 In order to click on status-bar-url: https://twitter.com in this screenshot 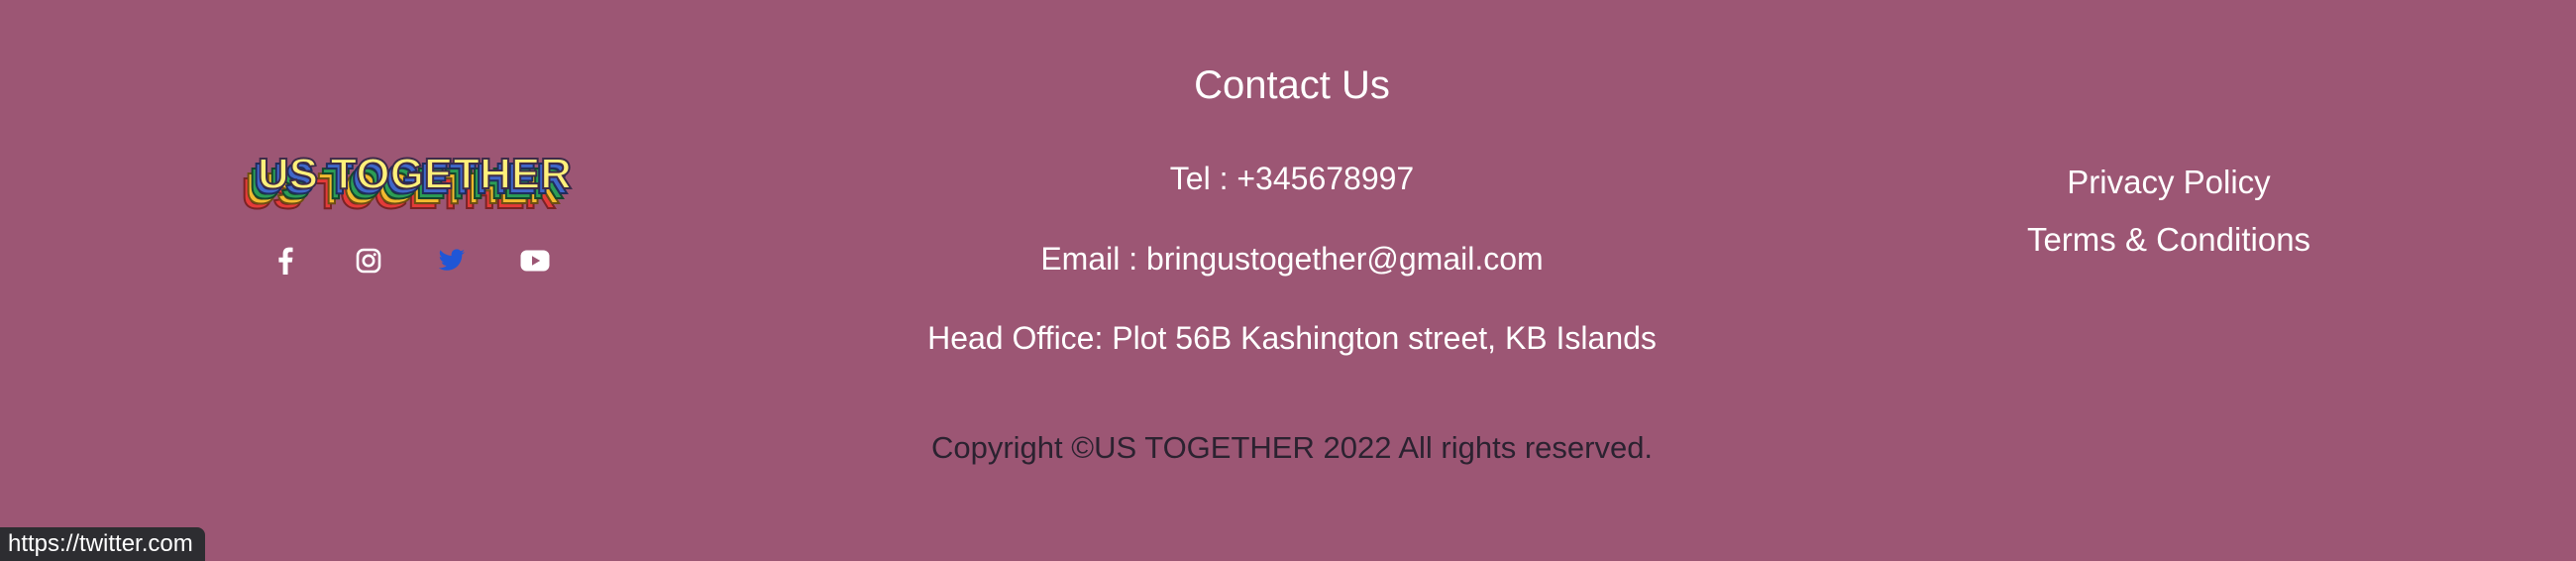, I will do `click(103, 544)`.